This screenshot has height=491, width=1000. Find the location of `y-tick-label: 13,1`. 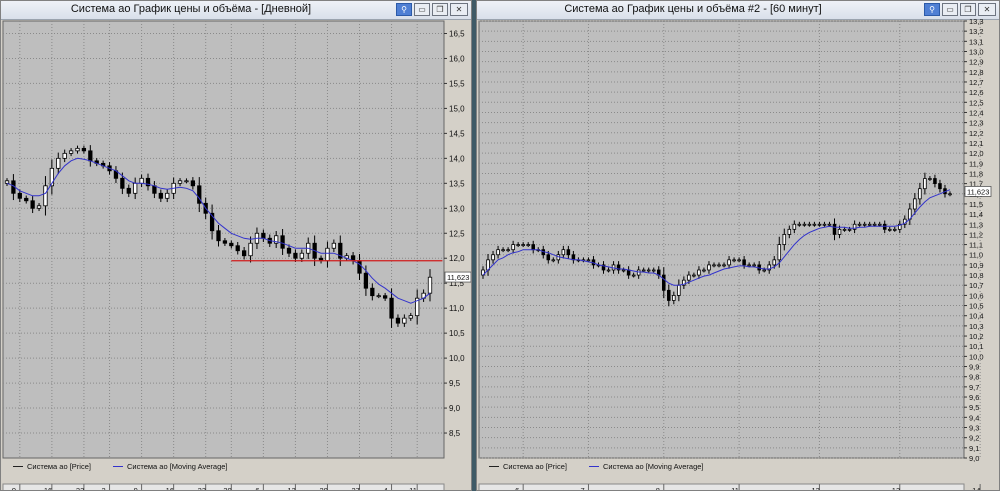

y-tick-label: 13,1 is located at coordinates (976, 41).